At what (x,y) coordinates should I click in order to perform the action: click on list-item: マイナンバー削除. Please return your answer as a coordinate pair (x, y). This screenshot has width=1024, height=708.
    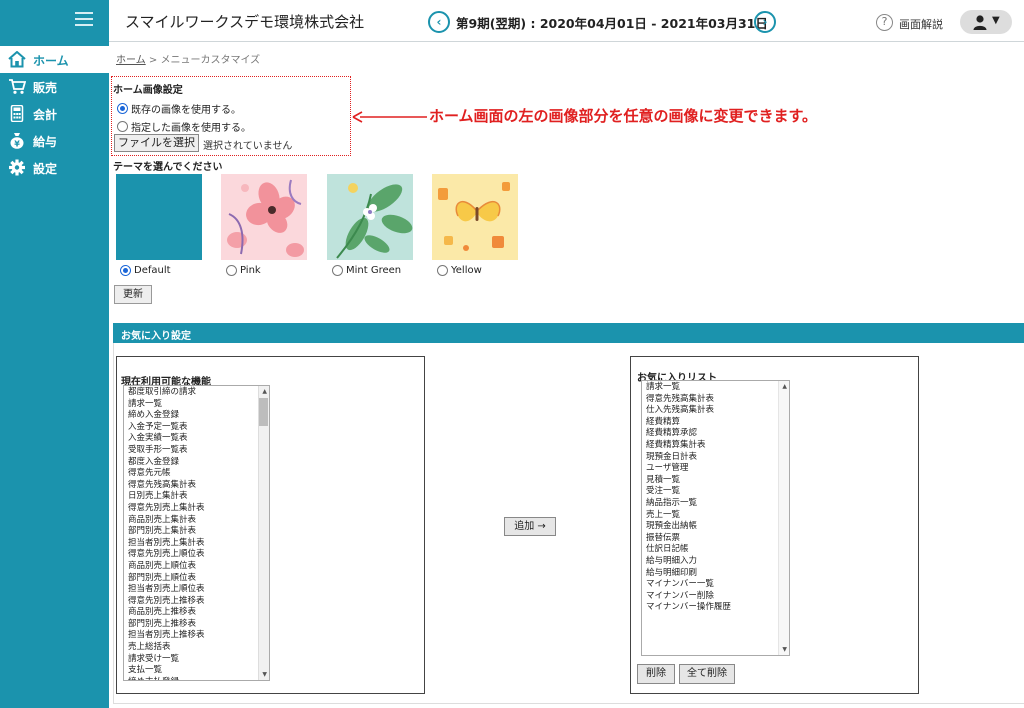
    Looking at the image, I should click on (717, 597).